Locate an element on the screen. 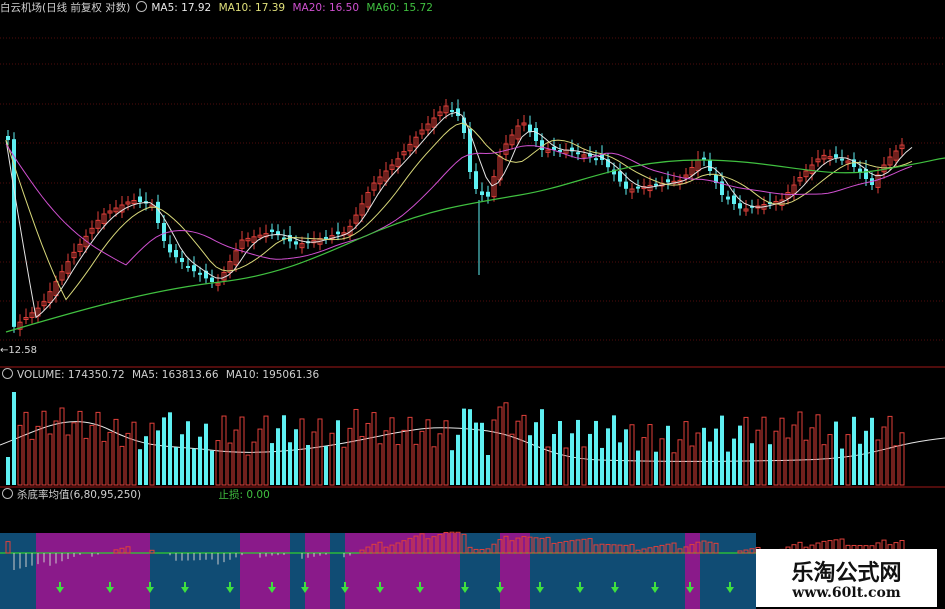 This screenshot has height=609, width=945. volume-settings-circle-icon is located at coordinates (7, 373).